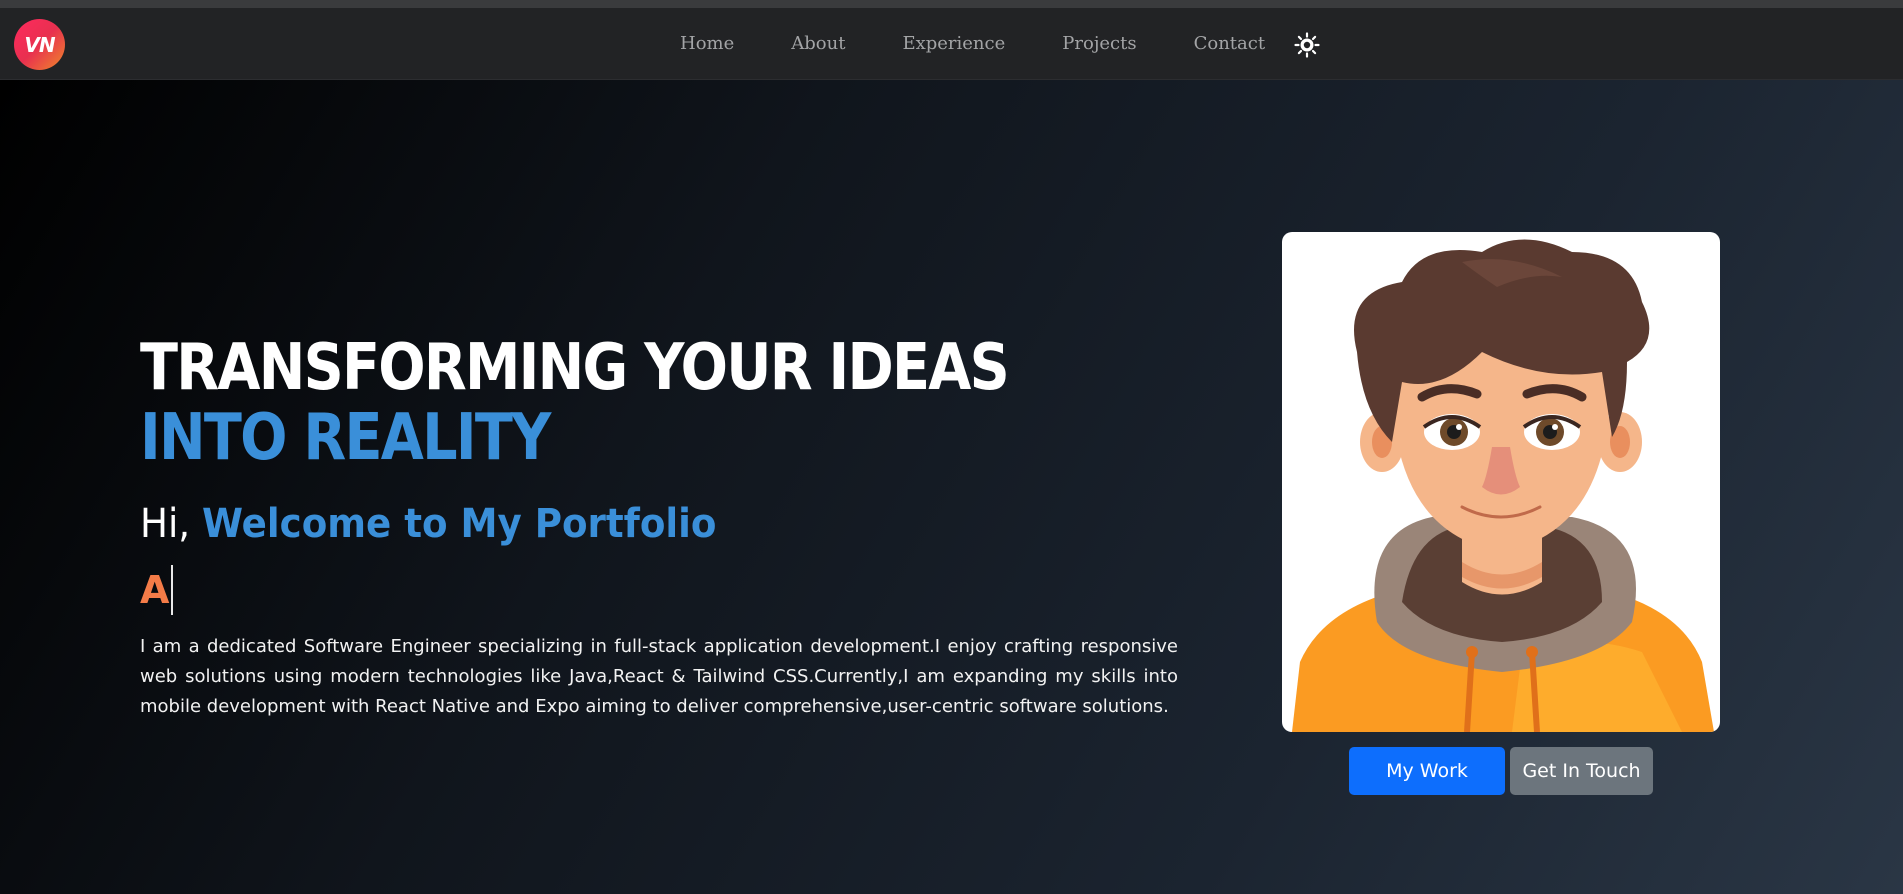 Image resolution: width=1903 pixels, height=894 pixels. I want to click on headline-line-2: INTO REALITY, so click(345, 438).